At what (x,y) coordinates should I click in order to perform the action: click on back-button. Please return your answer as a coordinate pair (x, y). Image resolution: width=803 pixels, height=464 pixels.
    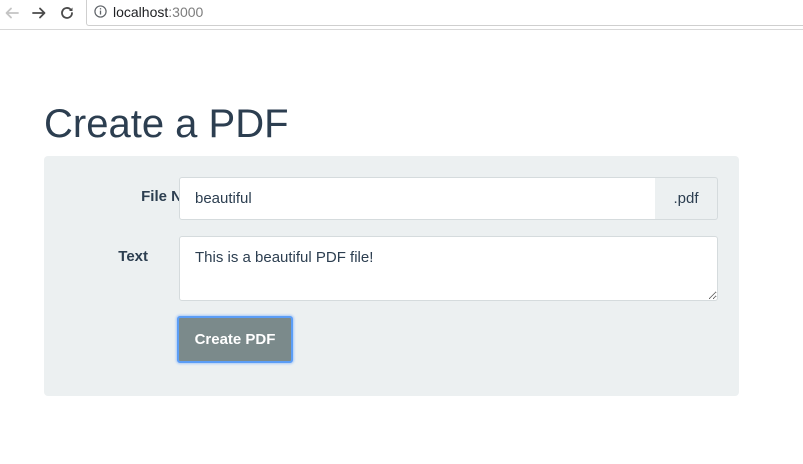
    Looking at the image, I should click on (12, 13).